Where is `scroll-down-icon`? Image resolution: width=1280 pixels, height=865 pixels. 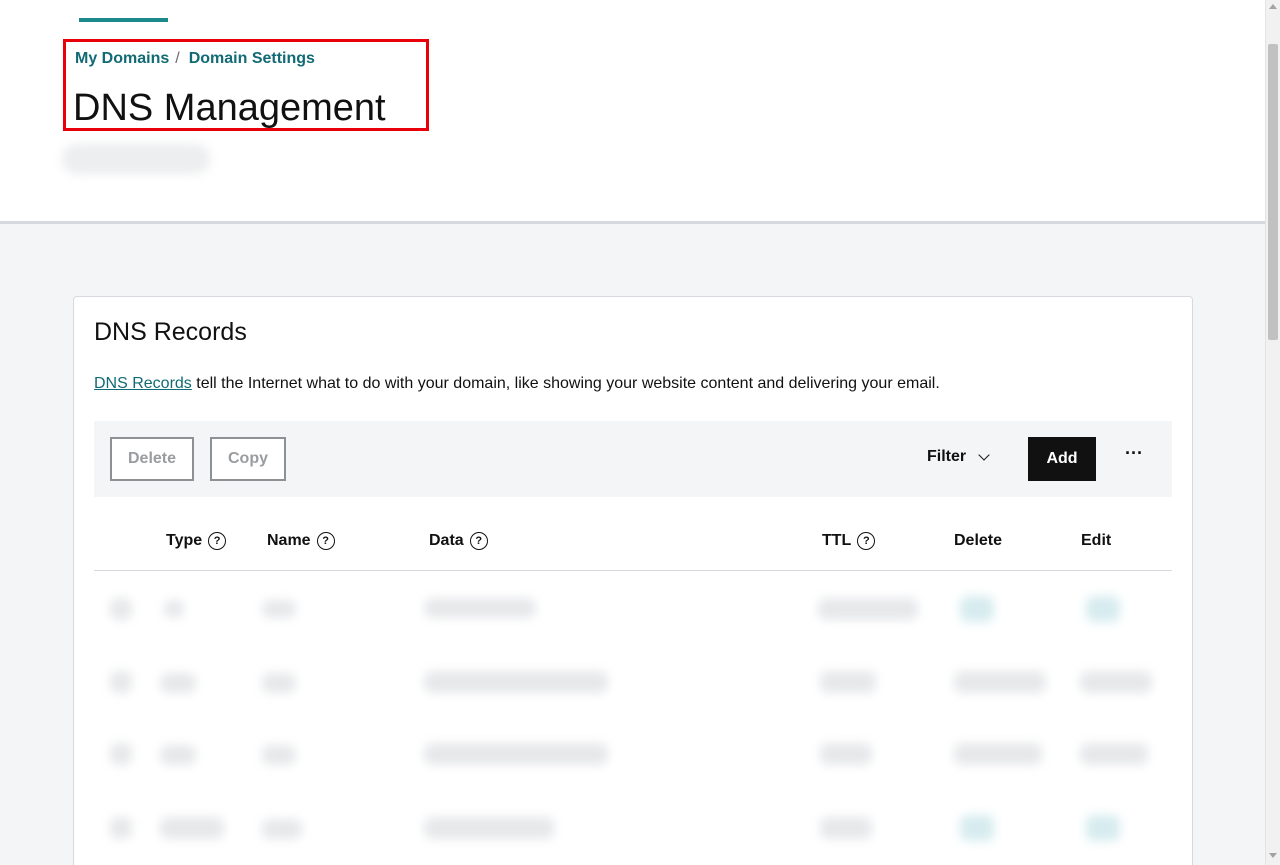
scroll-down-icon is located at coordinates (1273, 855).